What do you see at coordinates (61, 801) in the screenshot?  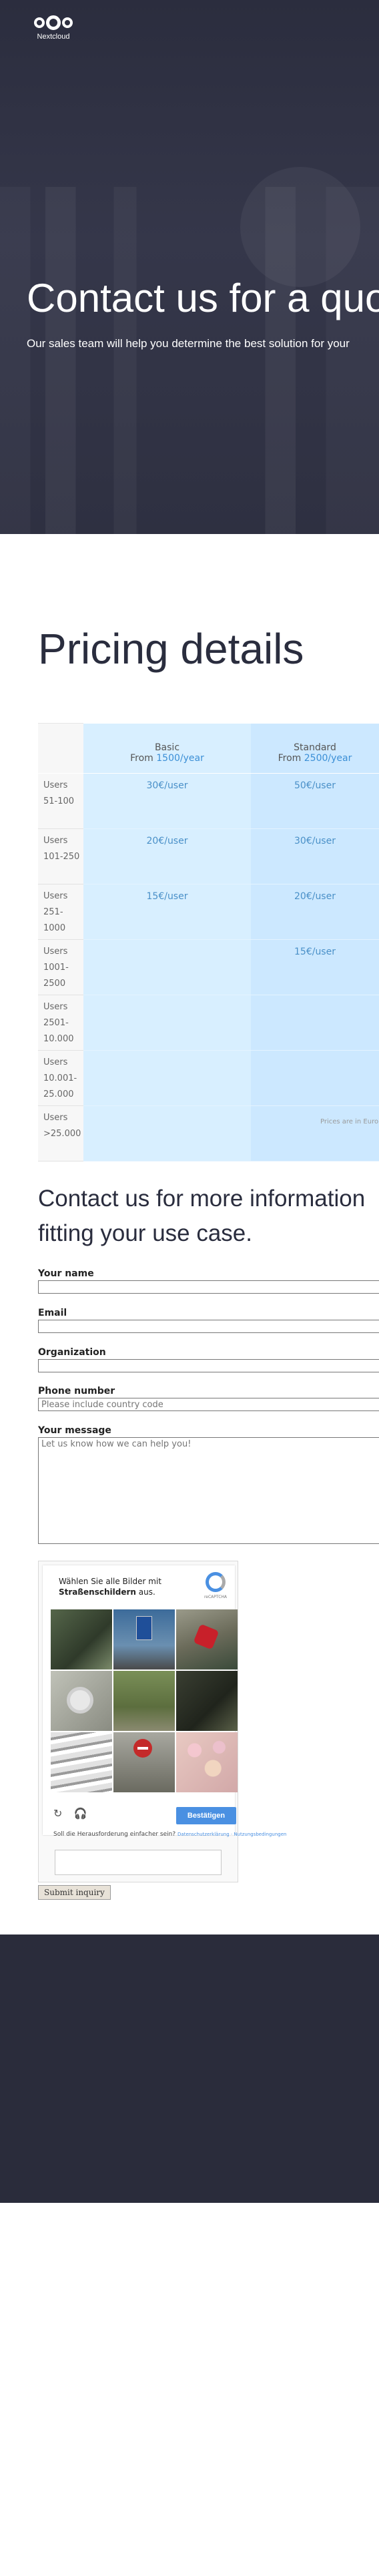 I see `users-tier-cell: Users 51-100` at bounding box center [61, 801].